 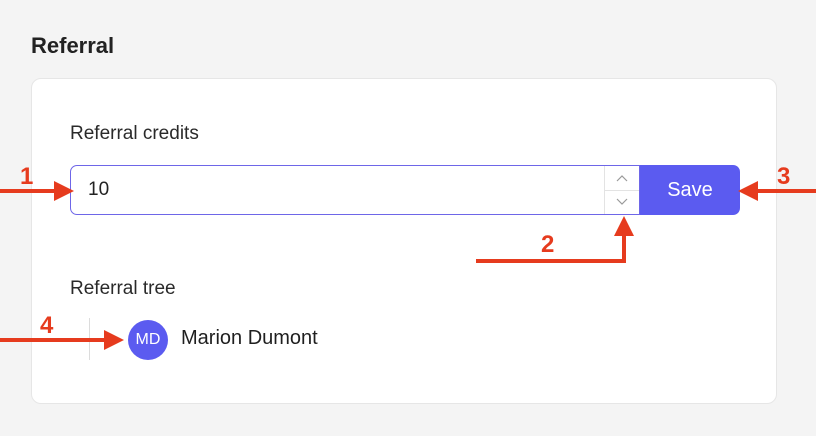 I want to click on arrow-3-head, so click(x=748, y=191).